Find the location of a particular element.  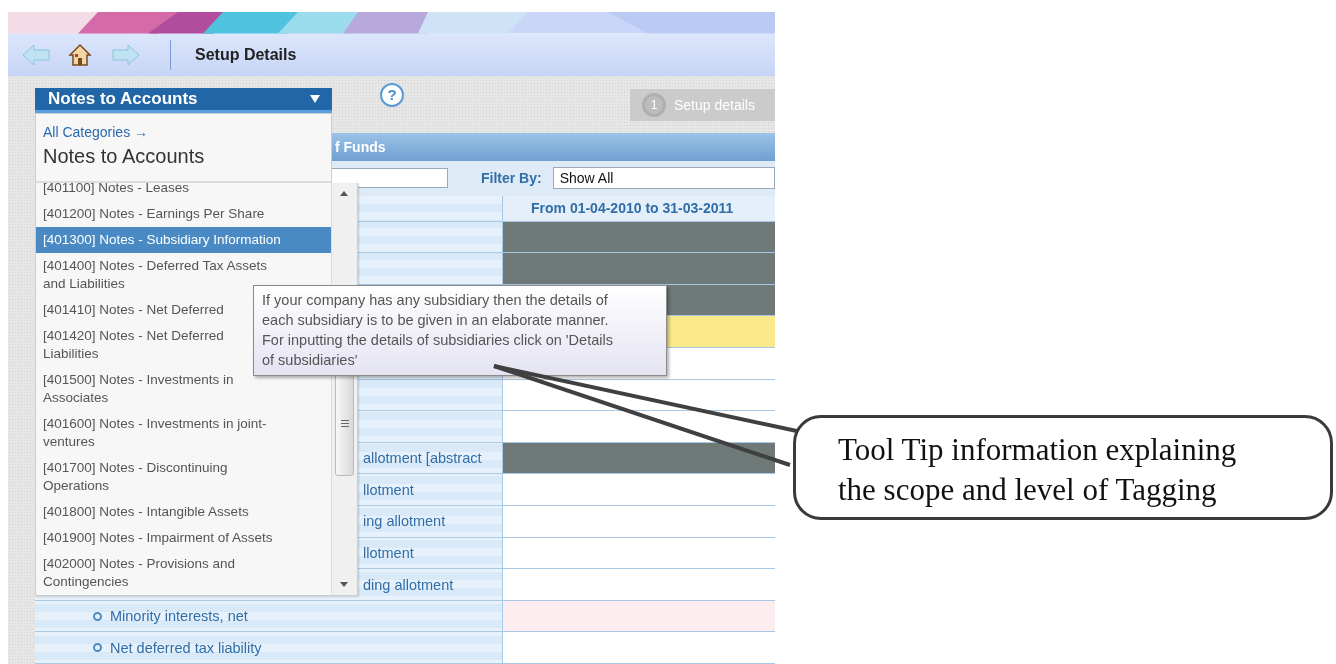

category-item: [401800] Notes - Intangible Assets is located at coordinates (146, 512).